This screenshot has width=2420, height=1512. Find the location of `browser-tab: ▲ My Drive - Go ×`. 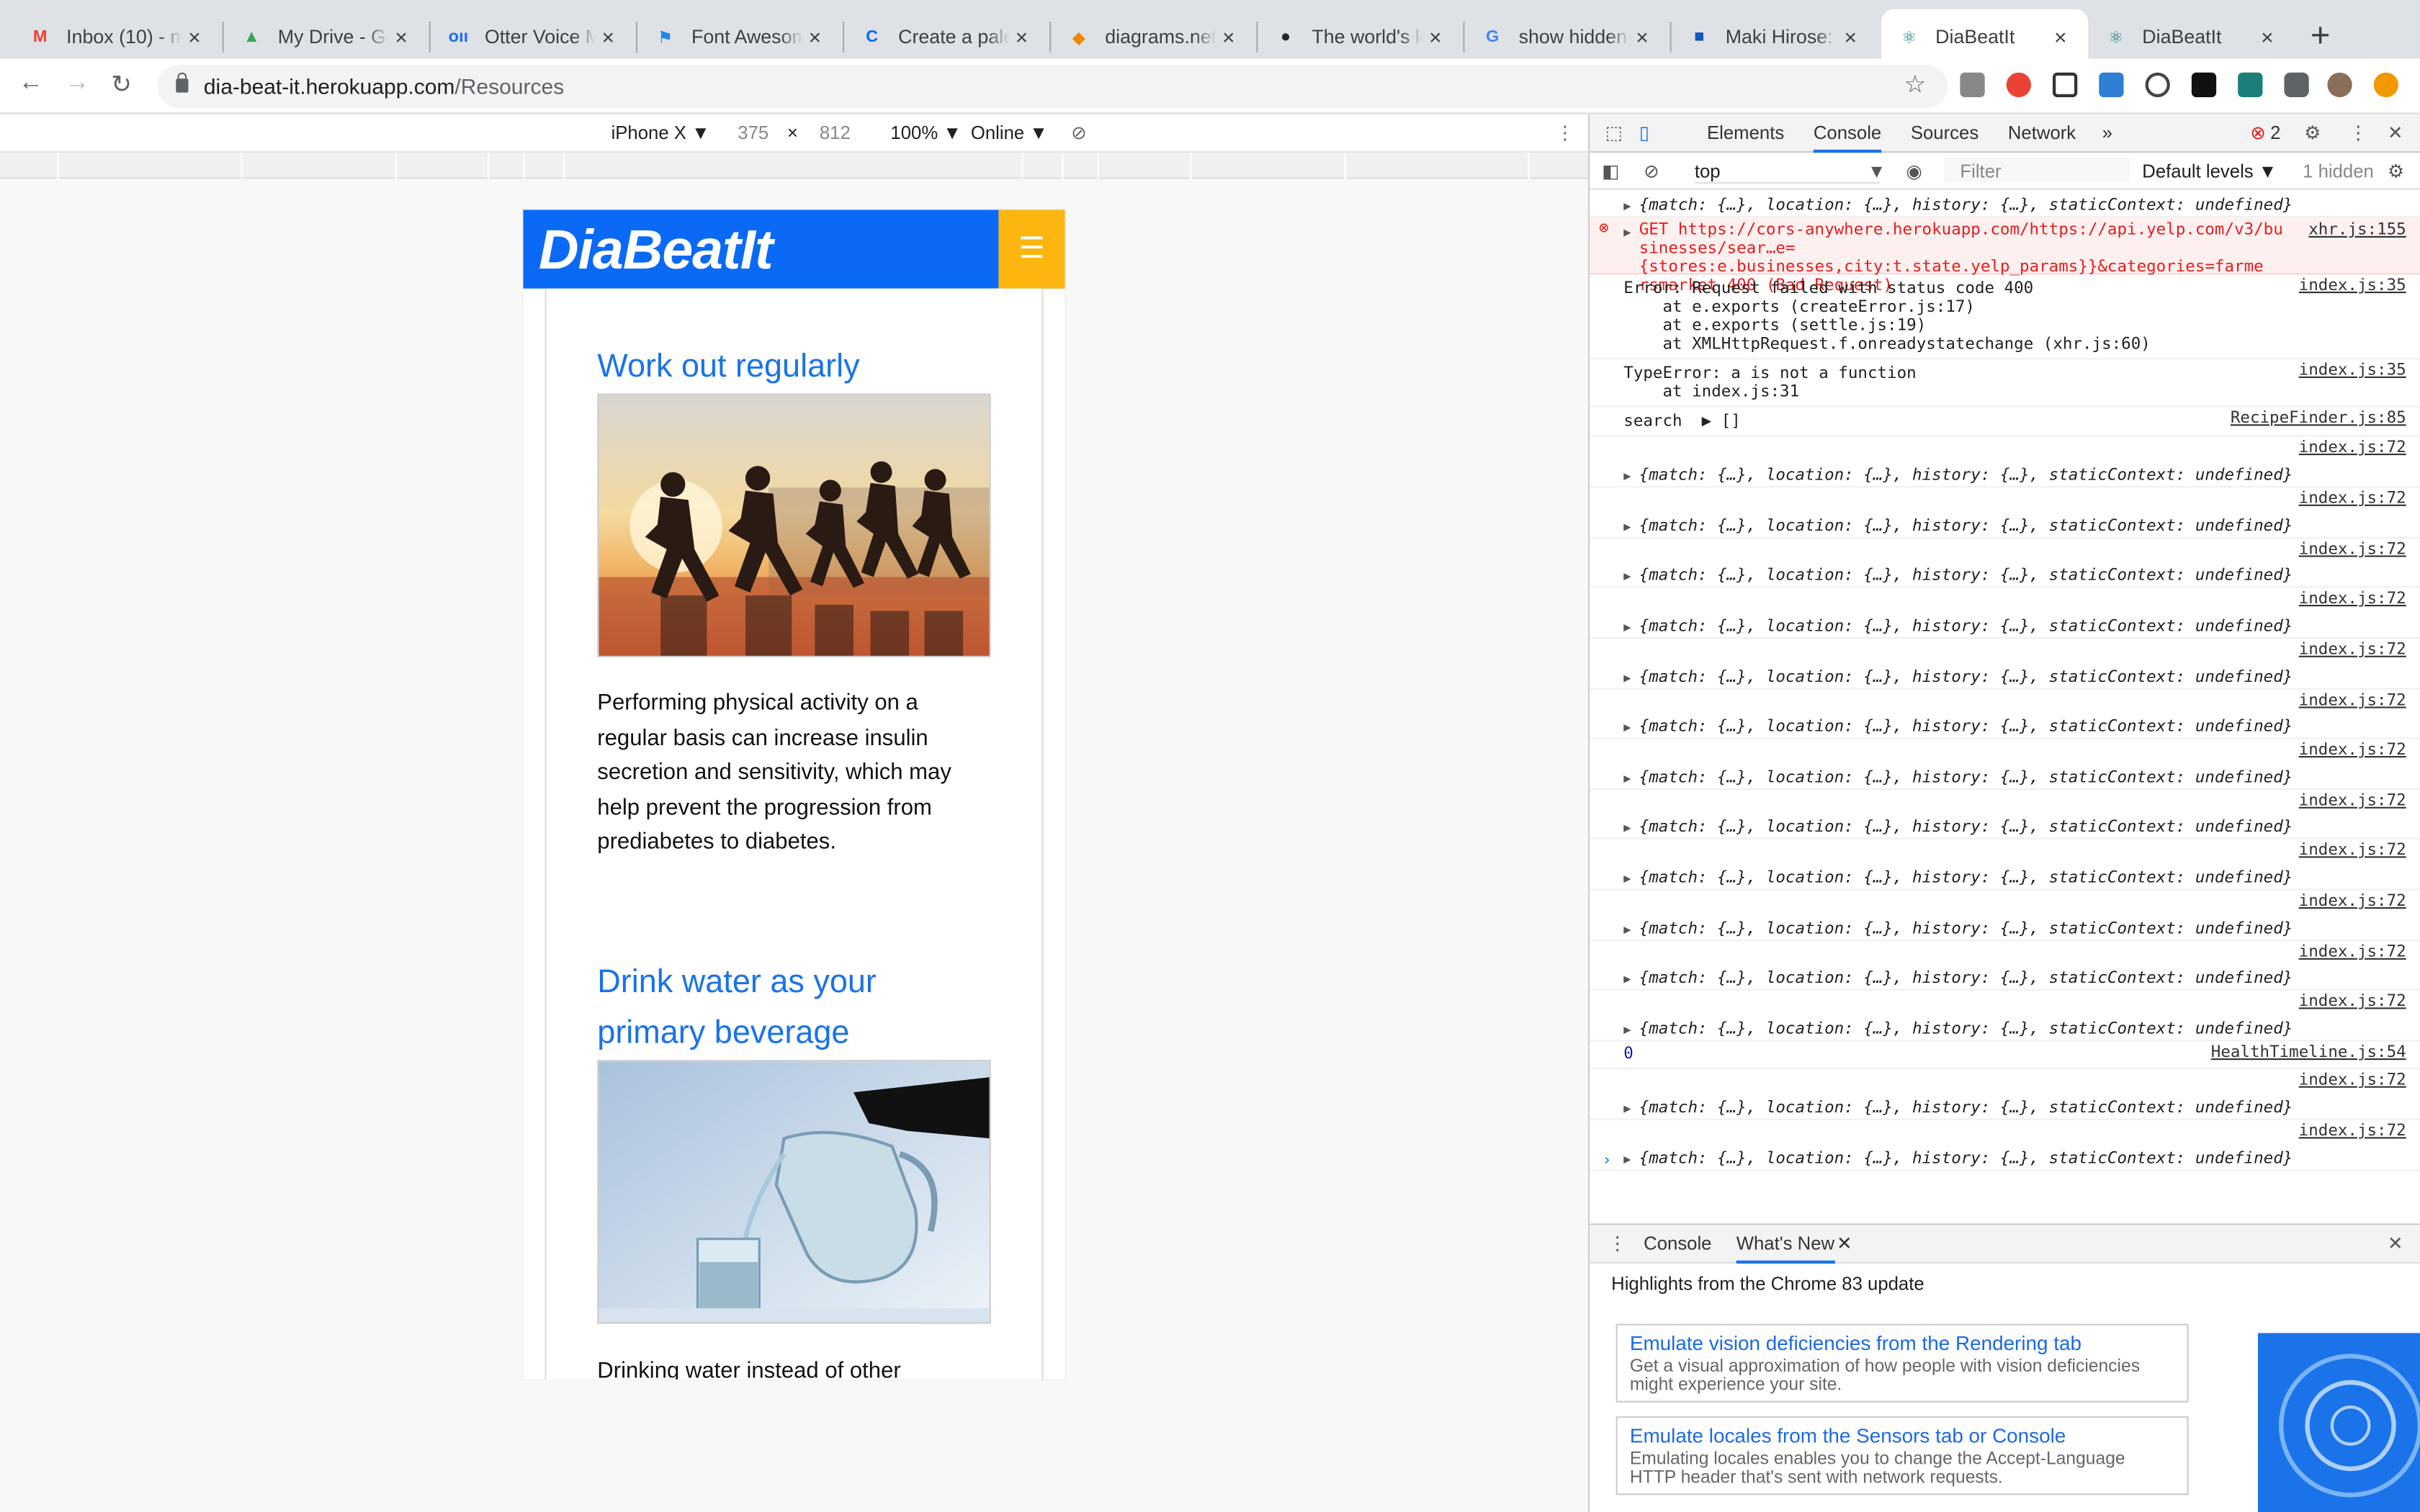

browser-tab: ▲ My Drive - Go × is located at coordinates (326, 37).